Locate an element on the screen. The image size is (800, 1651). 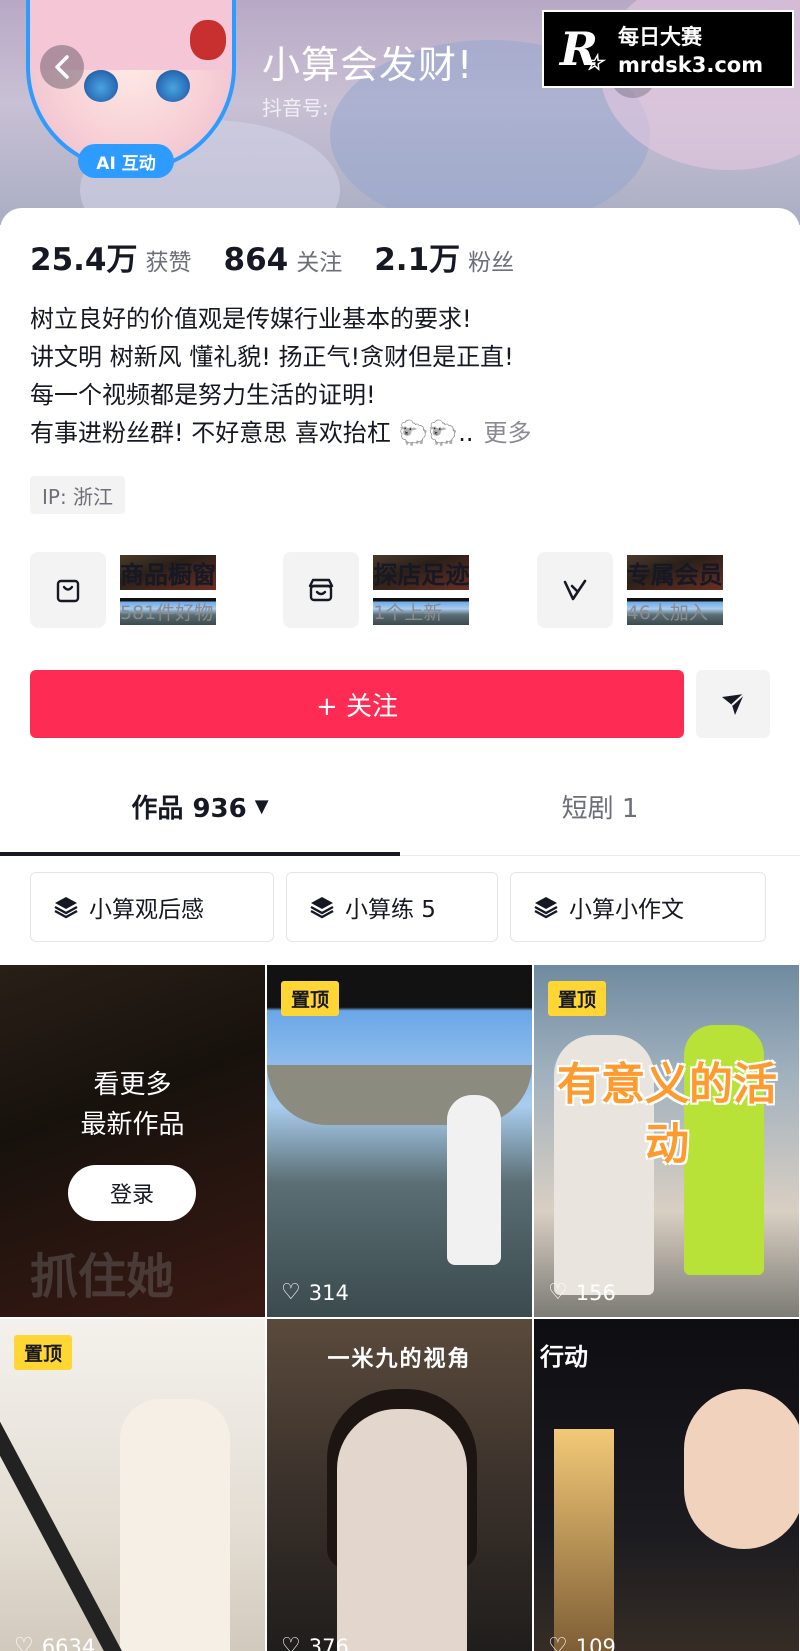
share-button is located at coordinates (733, 704).